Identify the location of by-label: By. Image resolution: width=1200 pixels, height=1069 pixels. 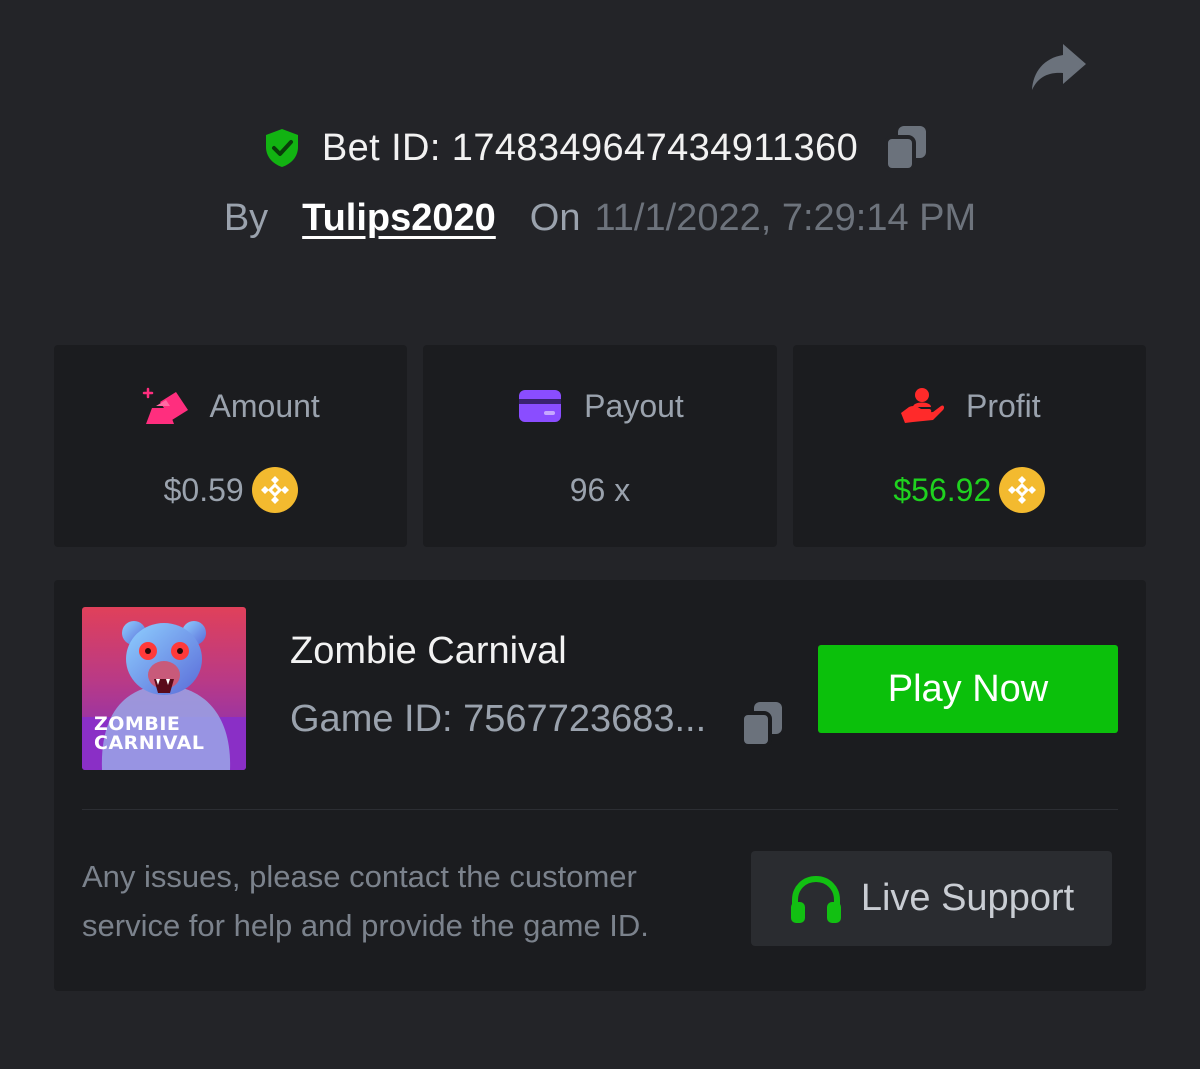
(246, 217).